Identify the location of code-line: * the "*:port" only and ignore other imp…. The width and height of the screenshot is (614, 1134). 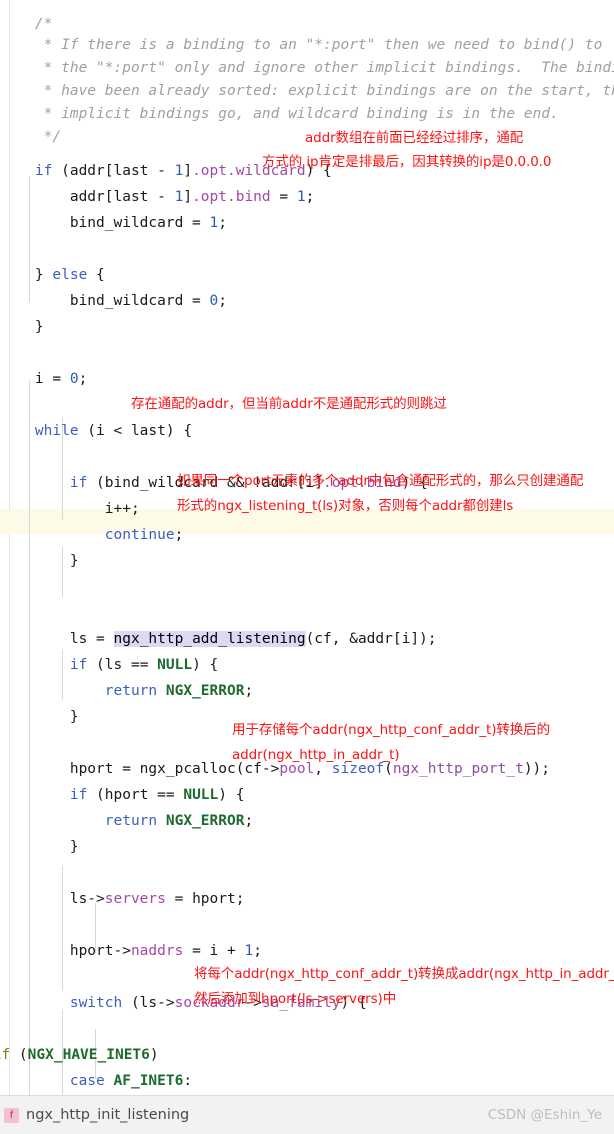
(307, 69).